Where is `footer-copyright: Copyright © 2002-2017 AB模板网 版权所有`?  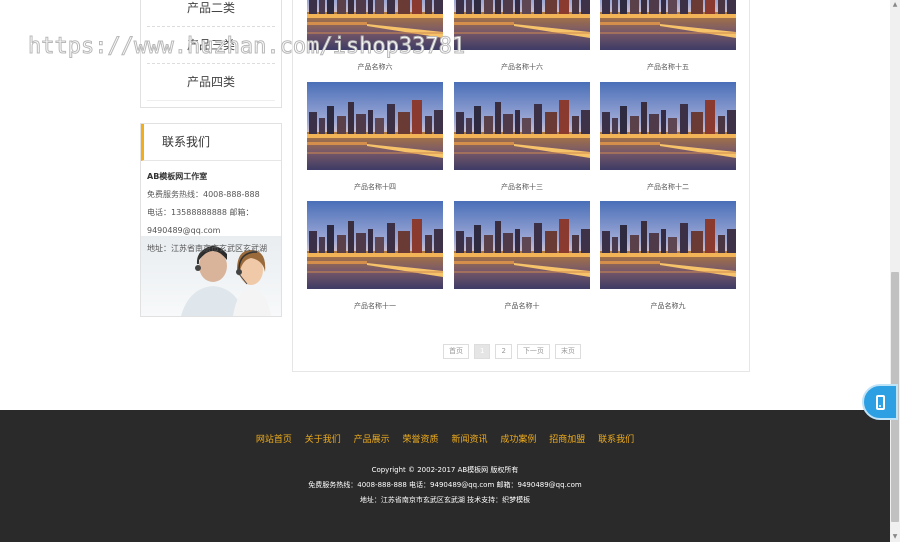
footer-copyright: Copyright © 2002-2017 AB模板网 版权所有 is located at coordinates (445, 470).